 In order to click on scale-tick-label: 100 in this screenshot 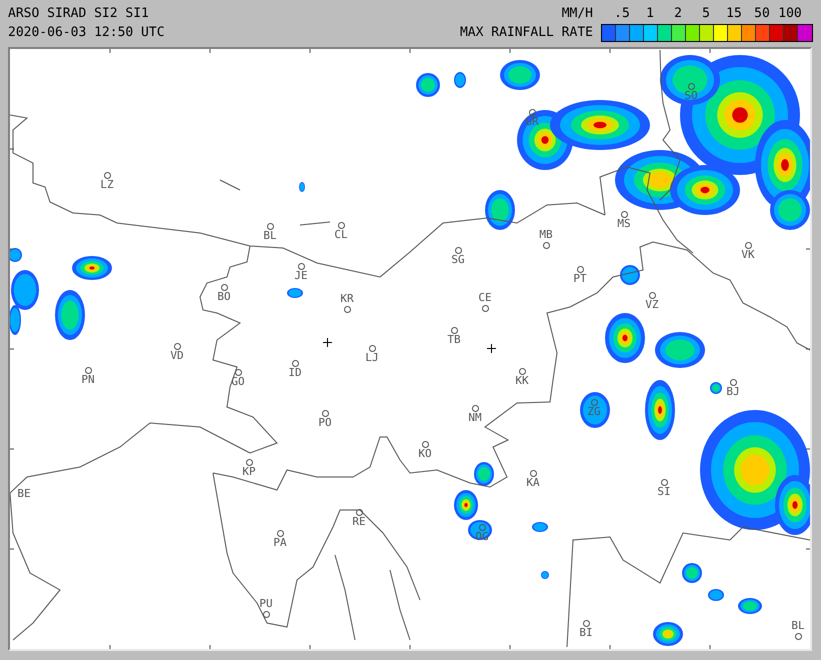, I will do `click(790, 14)`.